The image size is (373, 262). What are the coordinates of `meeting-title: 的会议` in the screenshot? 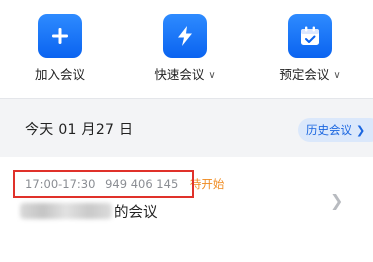 It's located at (89, 211).